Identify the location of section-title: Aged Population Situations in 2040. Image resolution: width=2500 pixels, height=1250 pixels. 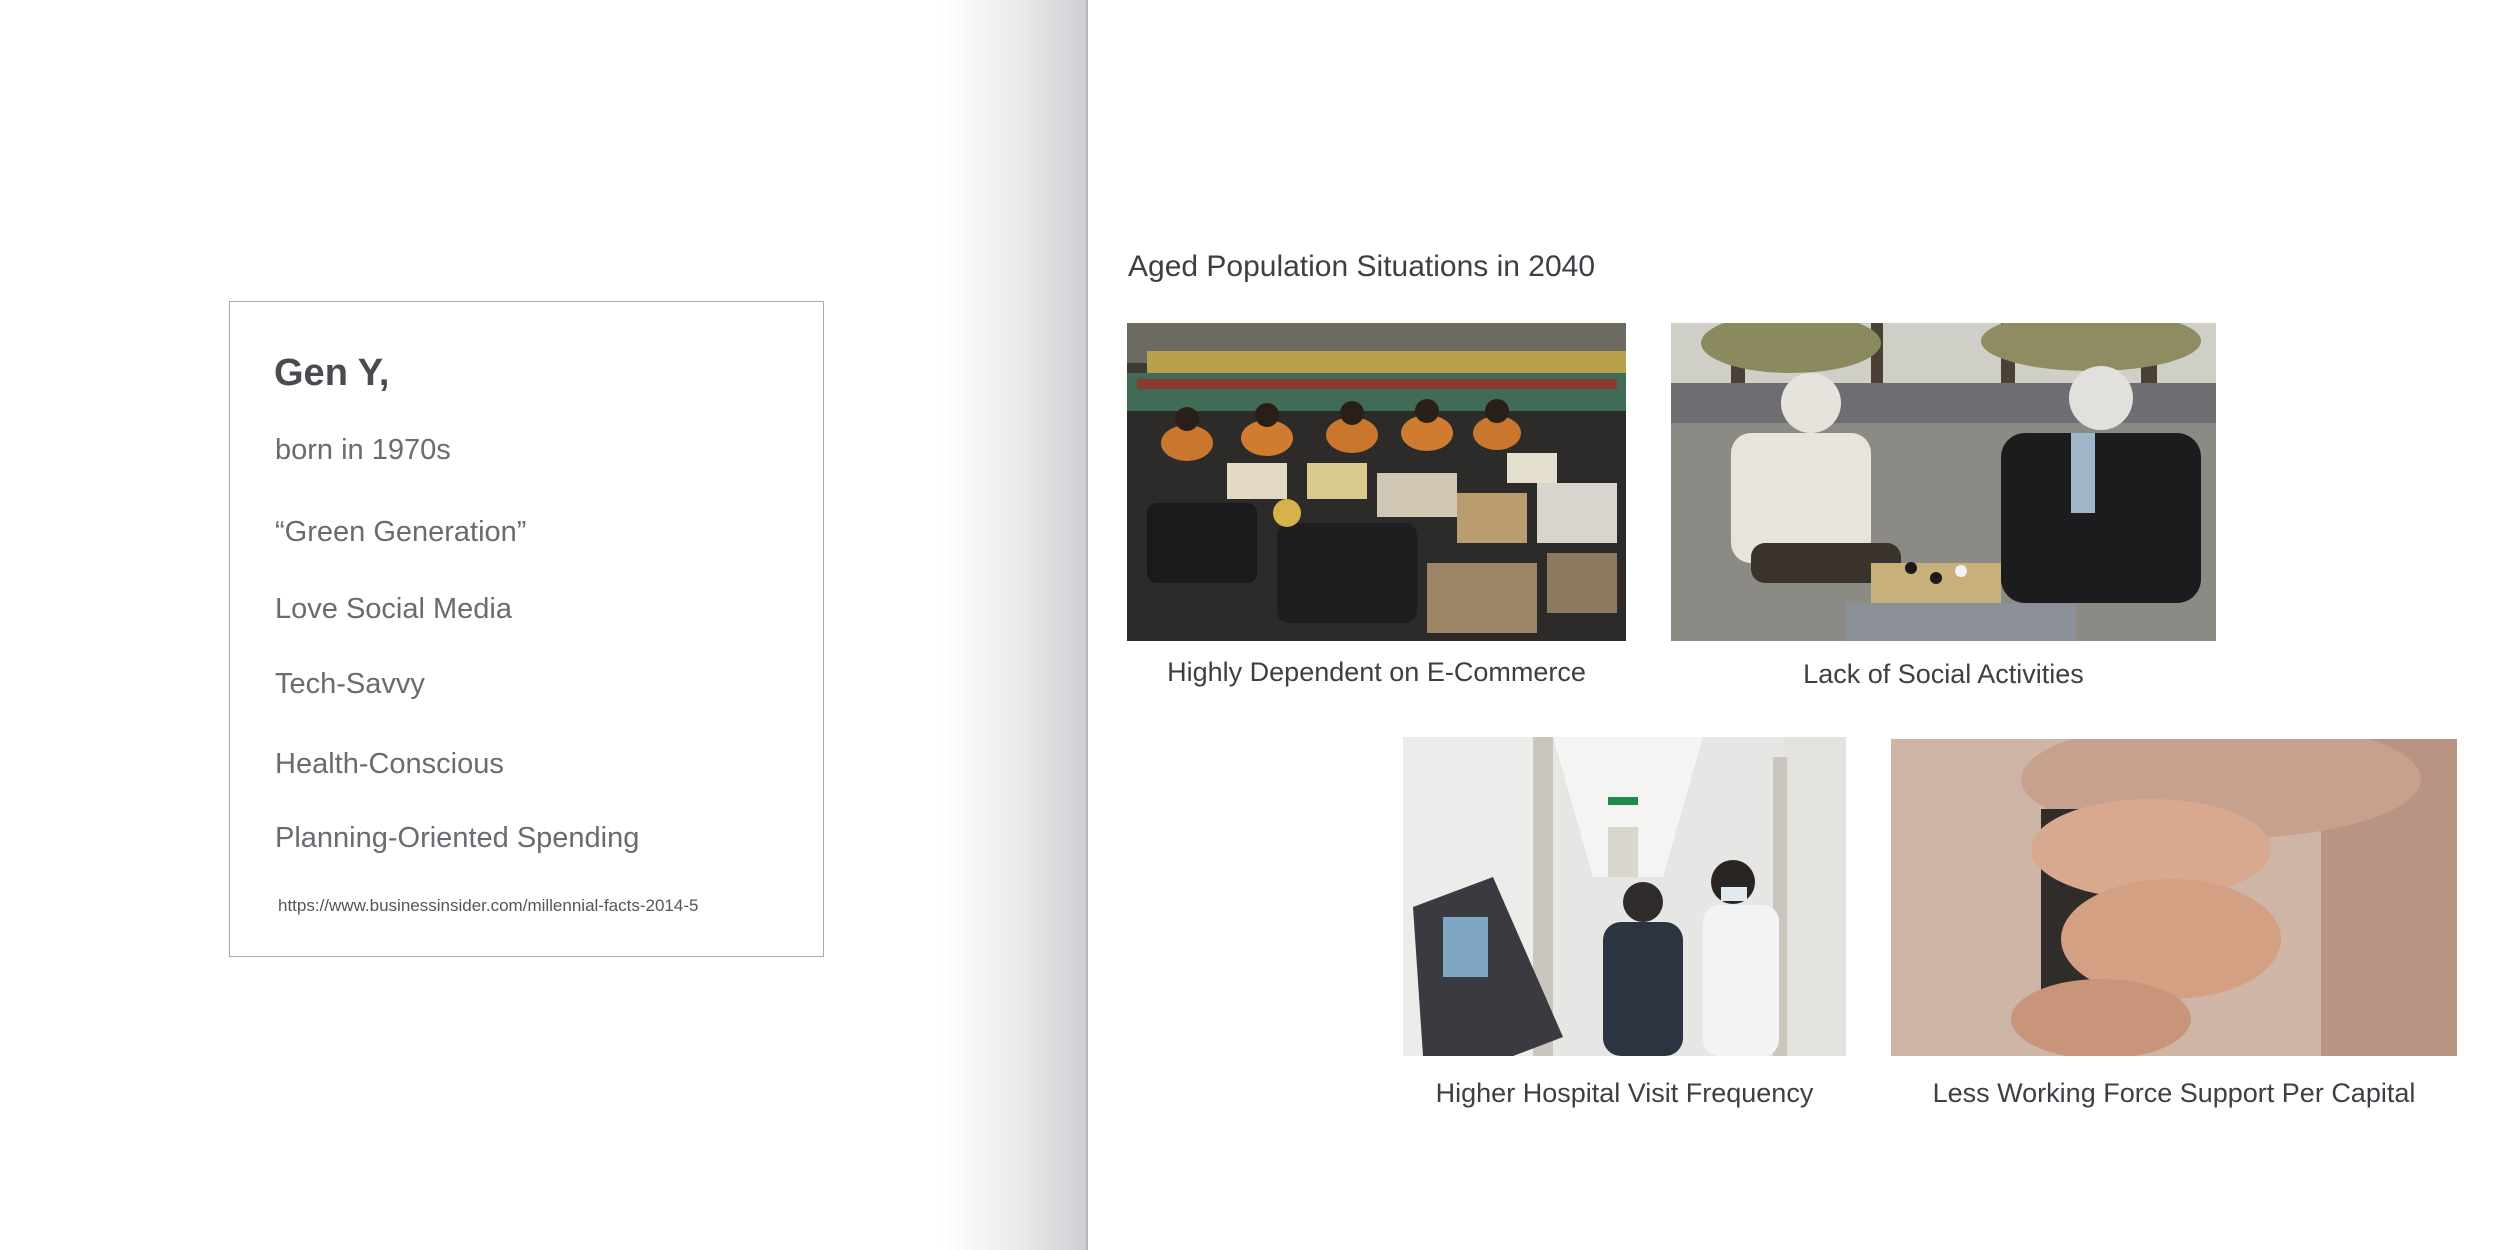
(1362, 266).